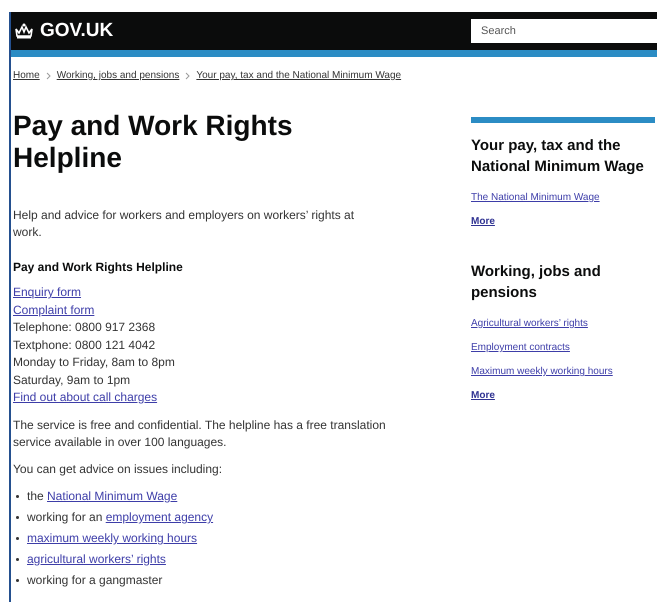 The height and width of the screenshot is (602, 657). What do you see at coordinates (520, 347) in the screenshot?
I see `sidebar-link: Employment contracts` at bounding box center [520, 347].